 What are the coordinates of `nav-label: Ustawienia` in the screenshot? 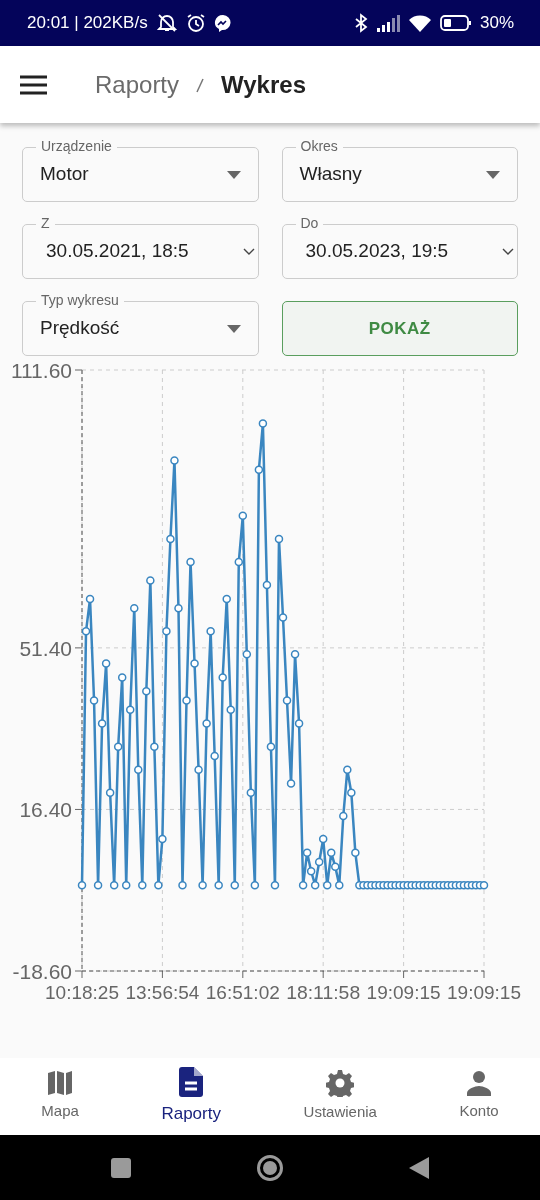 It's located at (340, 1112).